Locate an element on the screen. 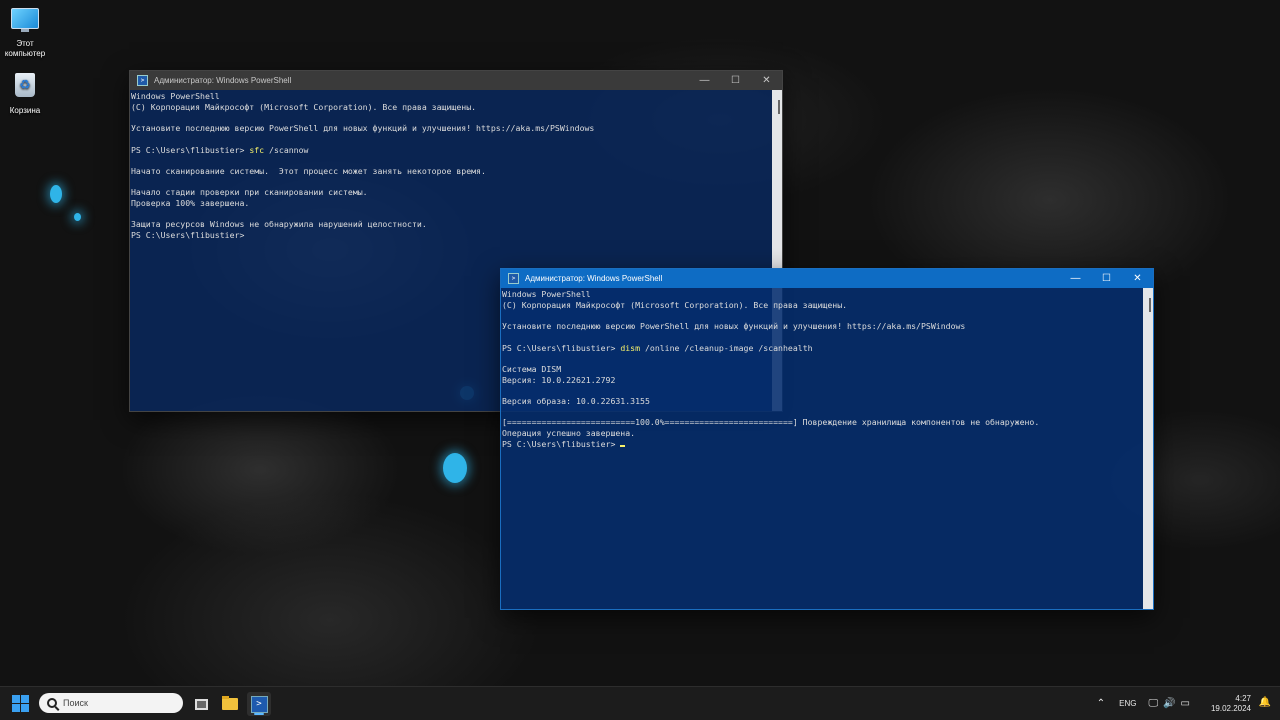 This screenshot has height=720, width=1280. scrollbar is located at coordinates (1148, 448).